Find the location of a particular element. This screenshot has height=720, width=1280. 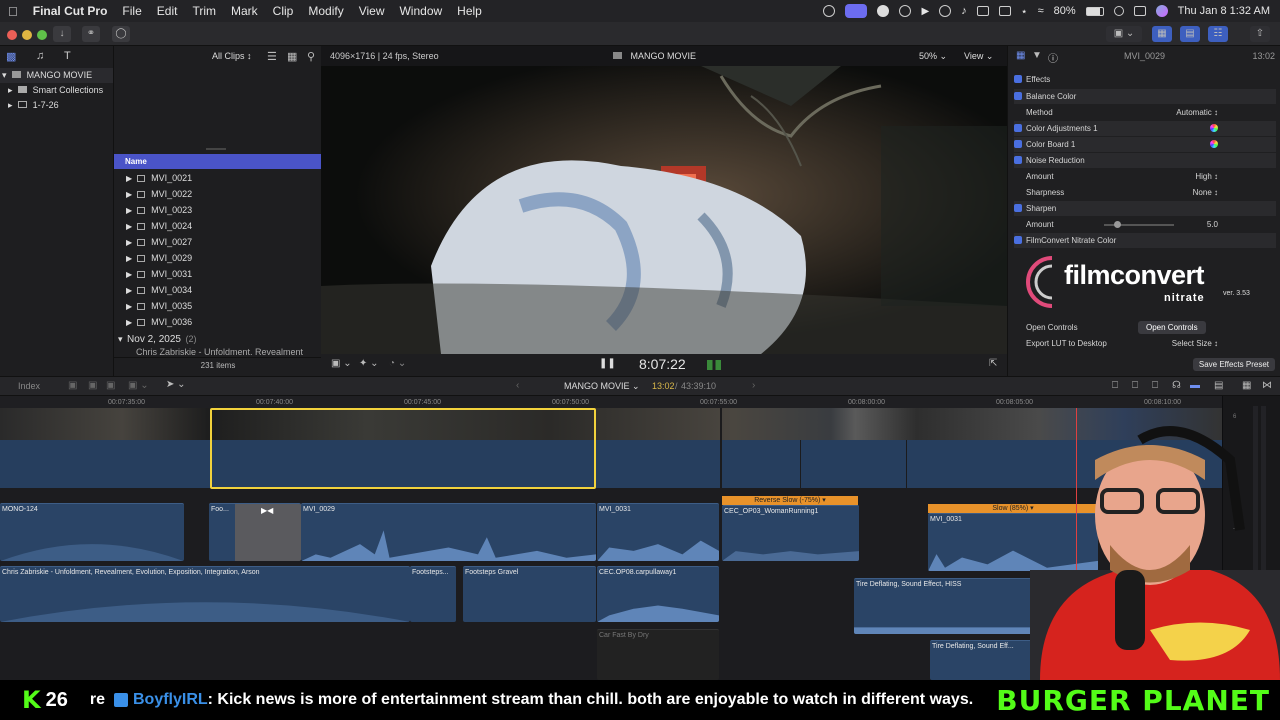

audio-clip-tire-1: Tire Deflating, Sound Effect, HISS is located at coordinates (954, 606).